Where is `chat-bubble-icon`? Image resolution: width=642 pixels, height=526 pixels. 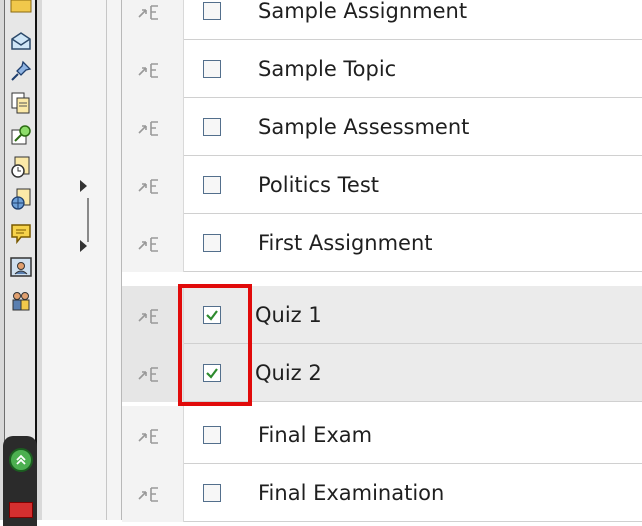
chat-bubble-icon is located at coordinates (21, 233).